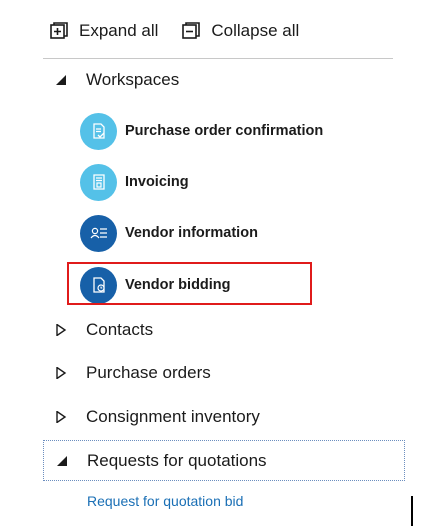 This screenshot has height=526, width=426. Describe the element at coordinates (173, 416) in the screenshot. I see `group-label: Consignment inventory` at that location.